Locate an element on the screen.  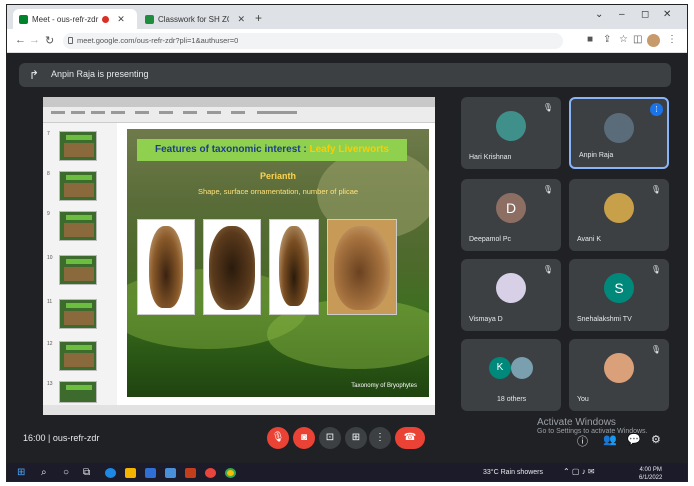
present-now-button: ⊞ is located at coordinates (356, 438).